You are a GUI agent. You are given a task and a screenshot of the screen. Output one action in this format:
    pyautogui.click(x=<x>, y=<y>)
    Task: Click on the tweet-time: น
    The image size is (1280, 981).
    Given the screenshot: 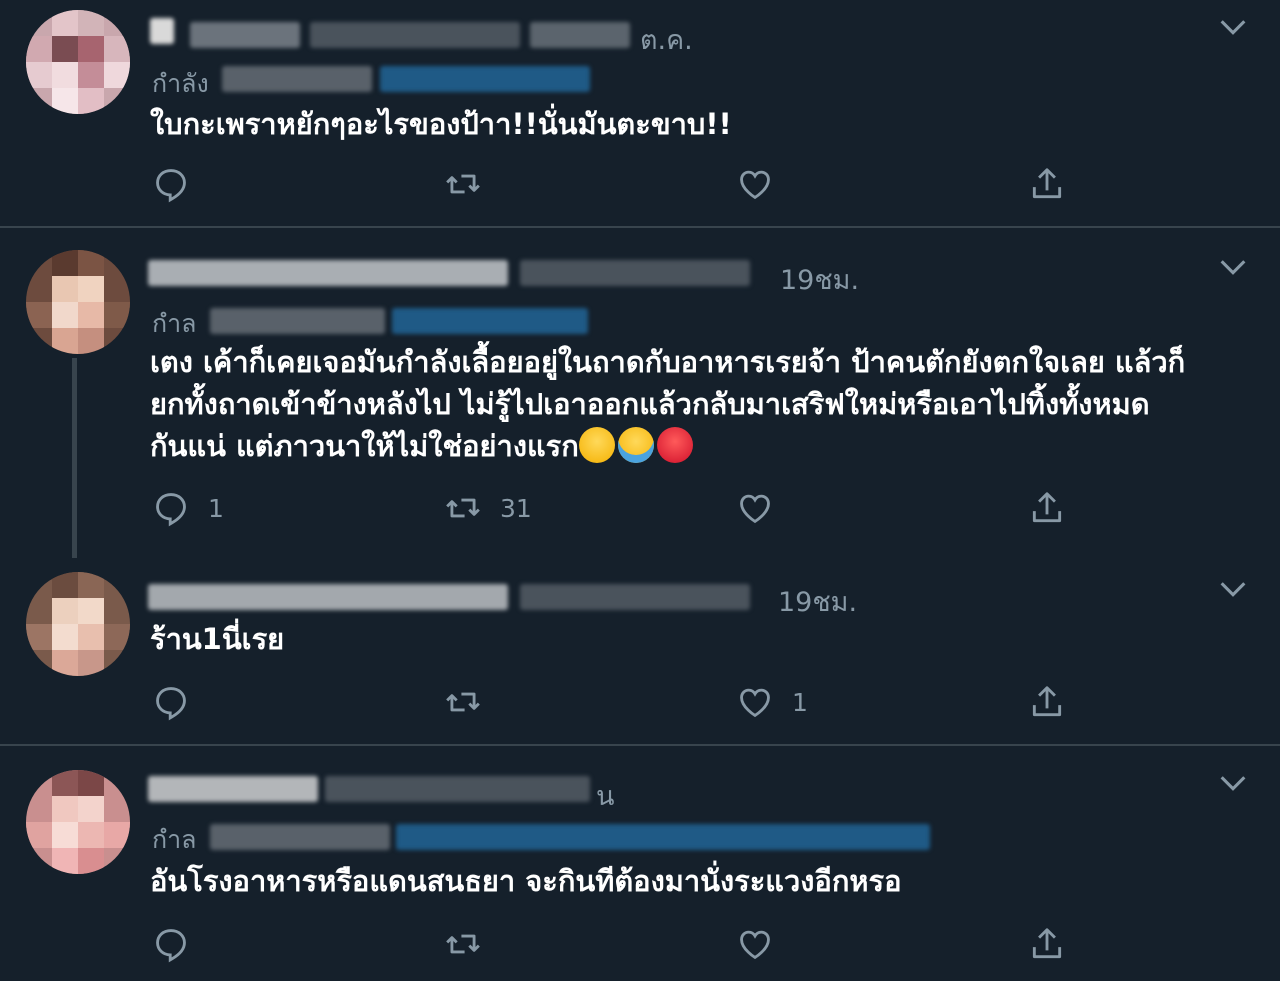 What is the action you would take?
    pyautogui.click(x=605, y=795)
    